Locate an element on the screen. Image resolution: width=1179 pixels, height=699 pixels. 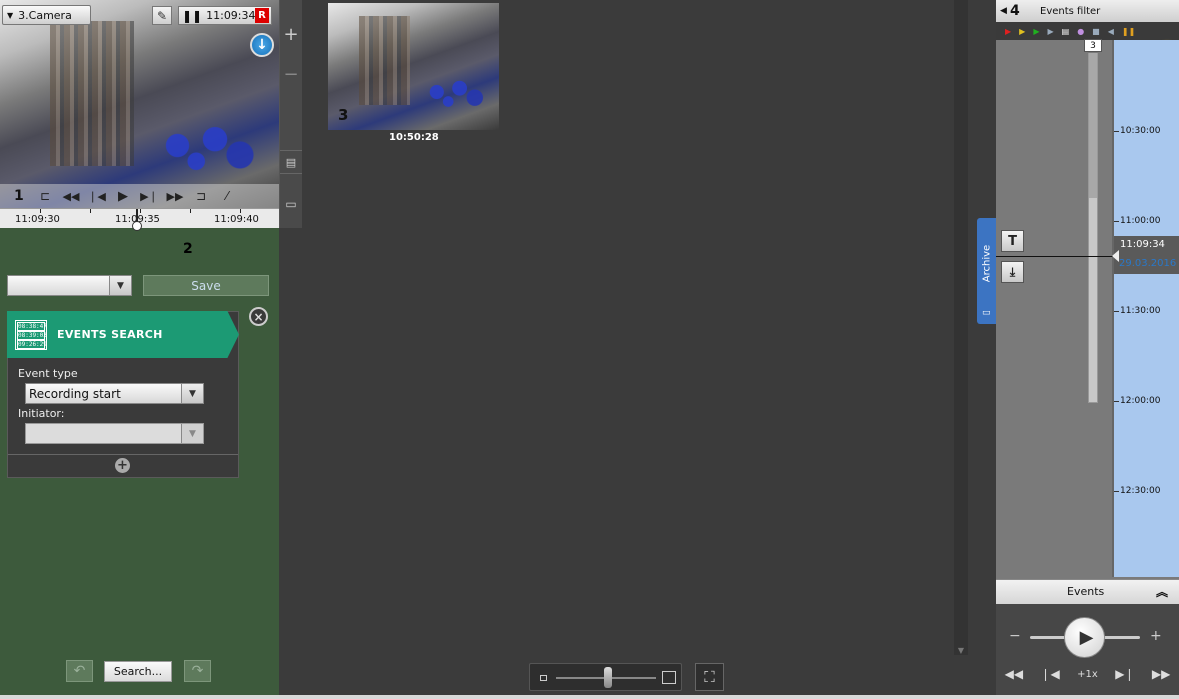
double-chevron-up-icon: ︽ is located at coordinates (1162, 591).